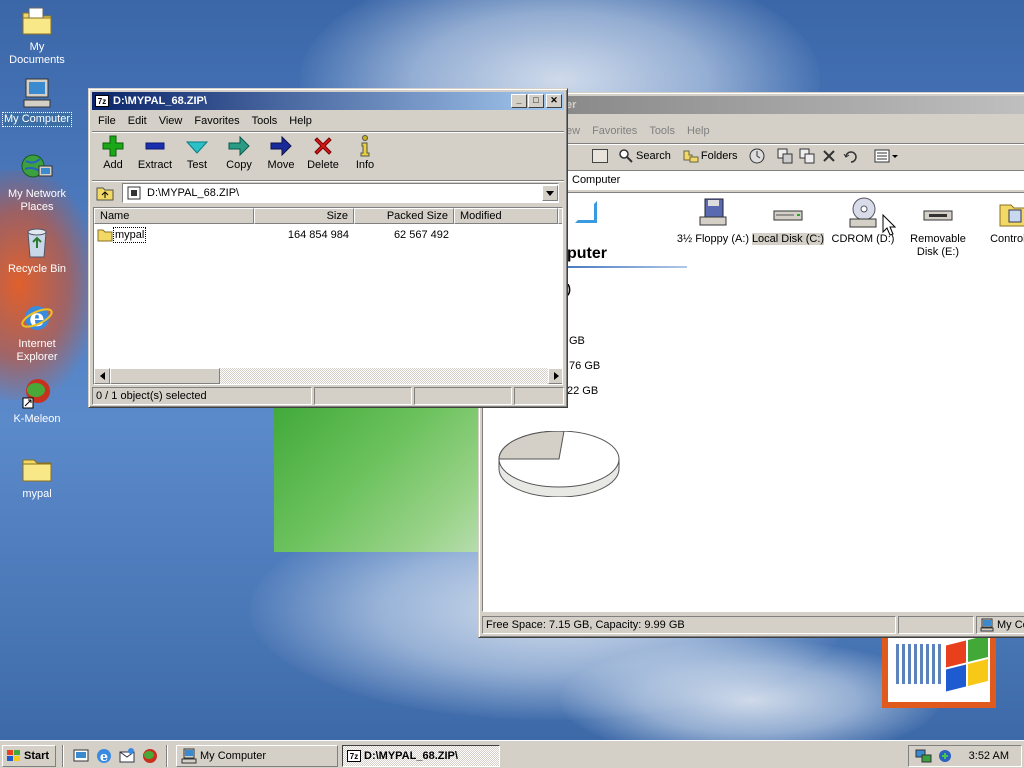 This screenshot has width=1024, height=768. What do you see at coordinates (404, 216) in the screenshot?
I see `column-header-packed-size: Packed Size` at bounding box center [404, 216].